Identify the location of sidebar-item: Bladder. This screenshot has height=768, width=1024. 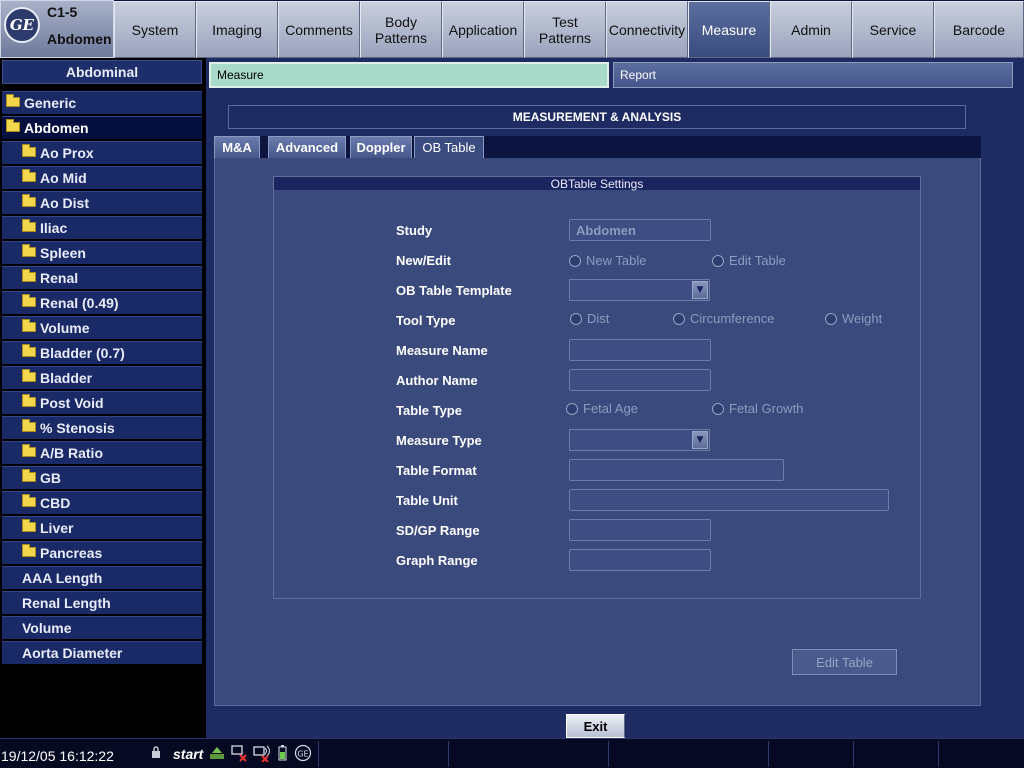
(102, 378).